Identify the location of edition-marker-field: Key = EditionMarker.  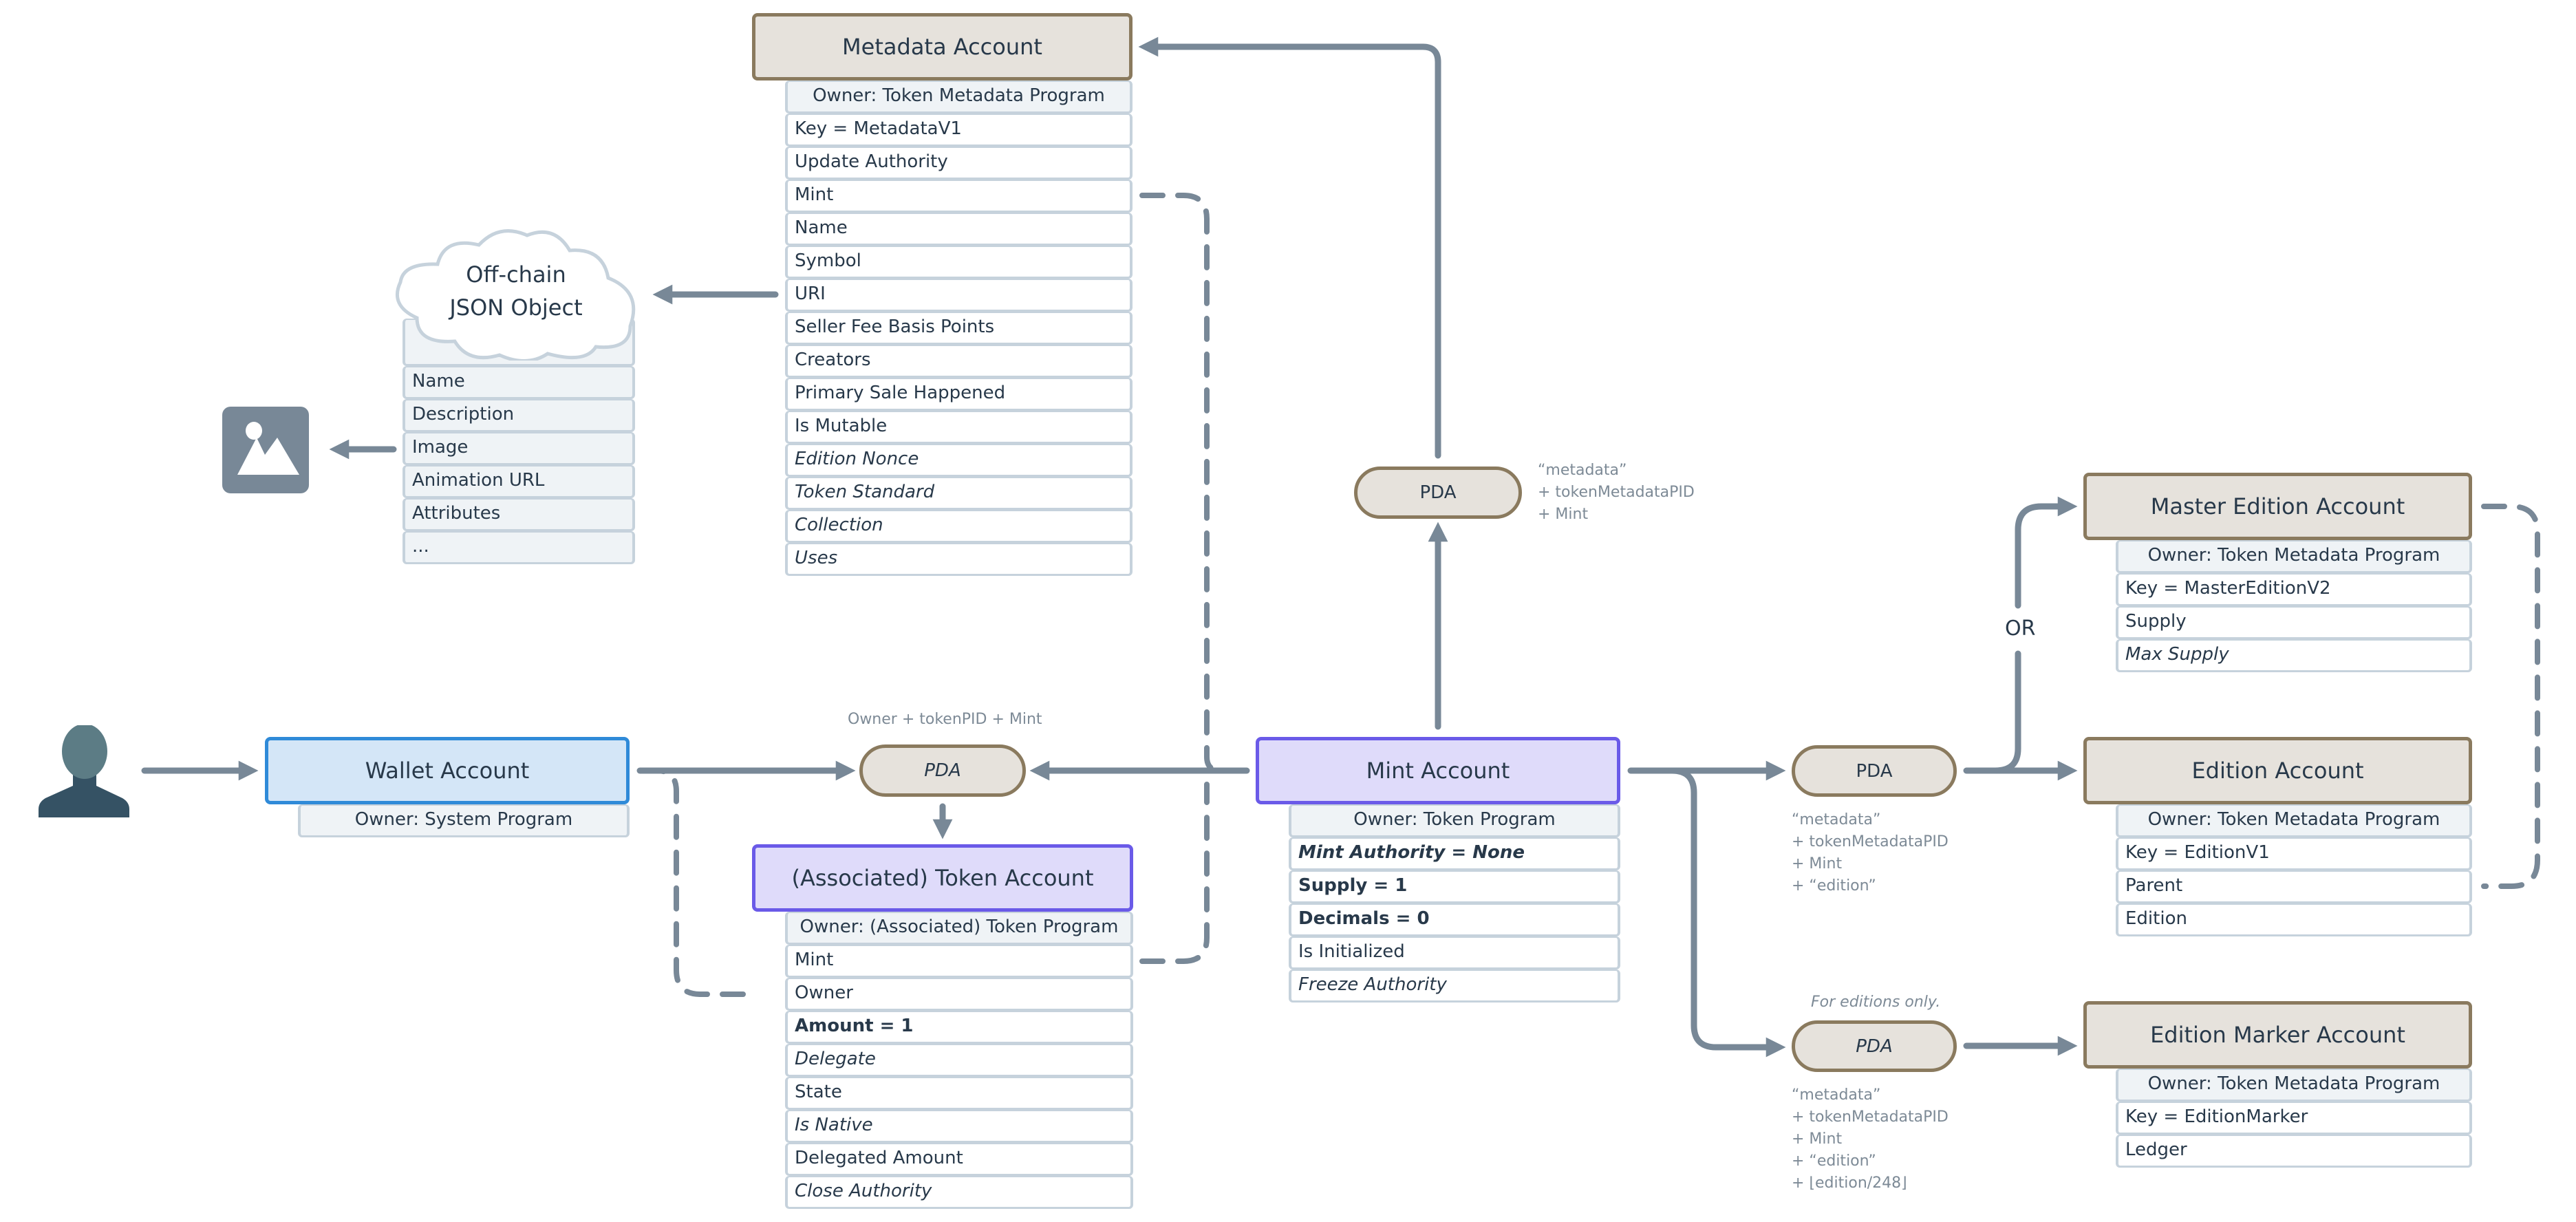
(2294, 1118).